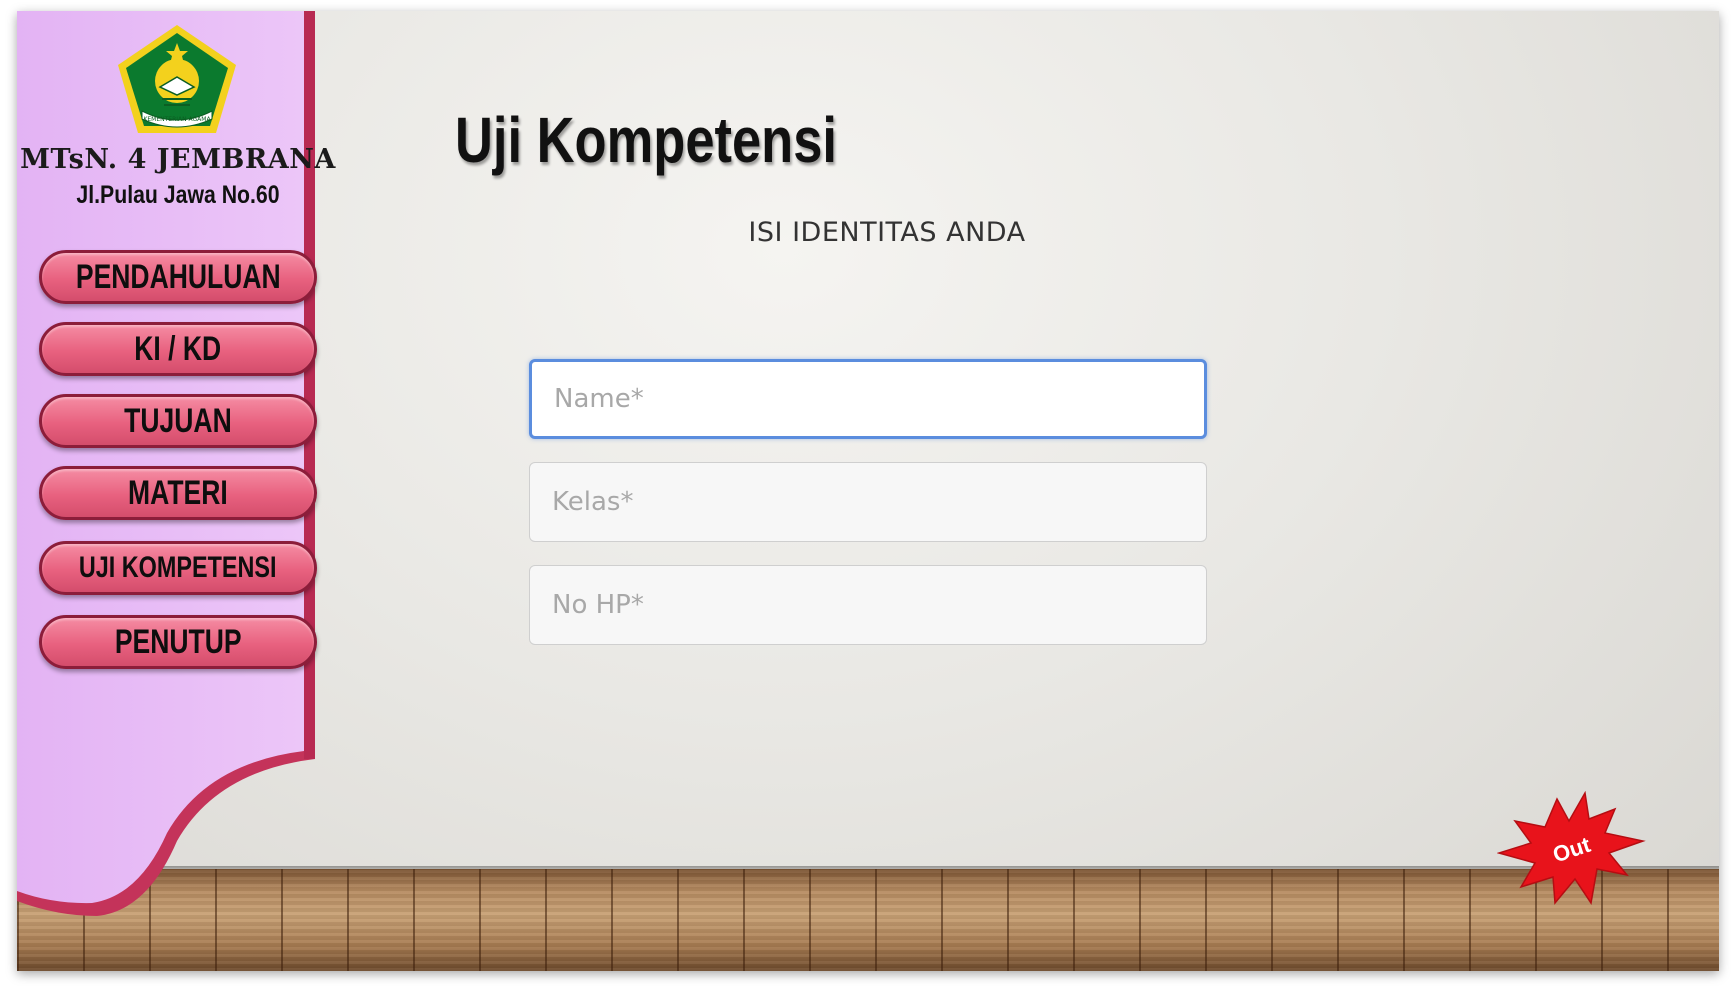 This screenshot has width=1736, height=991. I want to click on nav-button-penutup: PENUTUP, so click(178, 642).